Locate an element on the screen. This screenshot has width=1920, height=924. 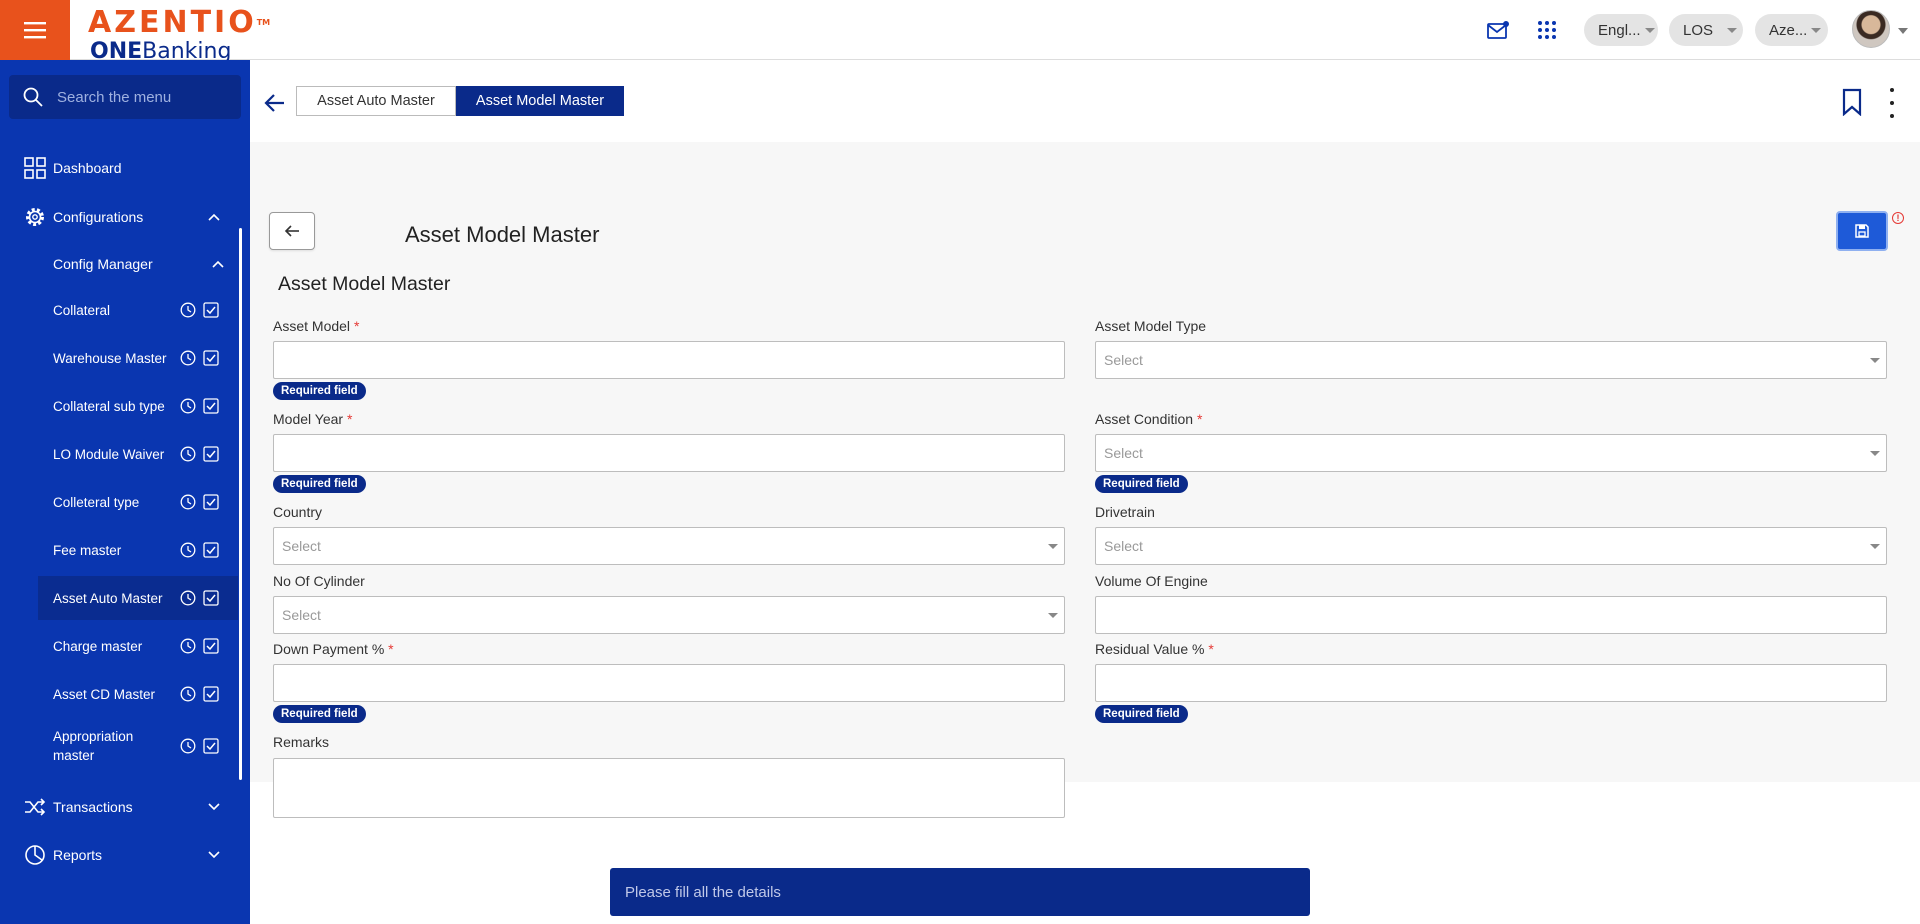
remarks-textarea is located at coordinates (669, 788).